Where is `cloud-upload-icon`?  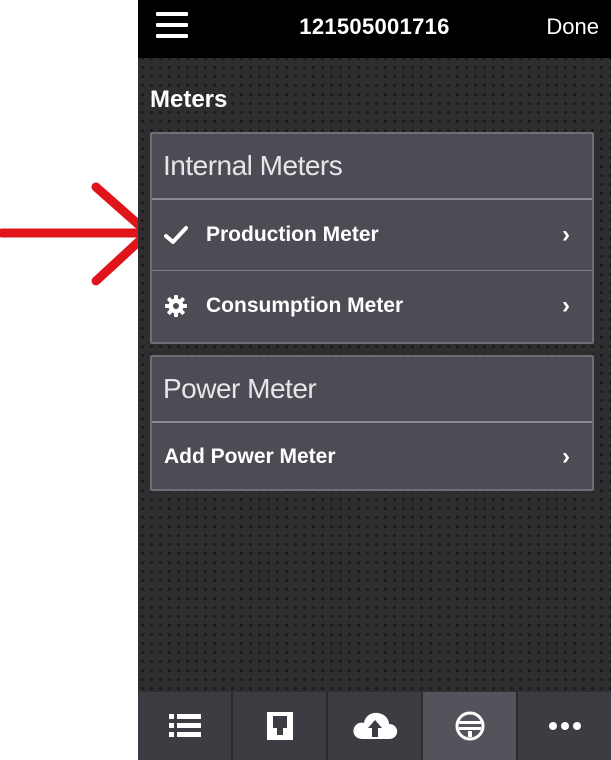
cloud-upload-icon is located at coordinates (374, 725).